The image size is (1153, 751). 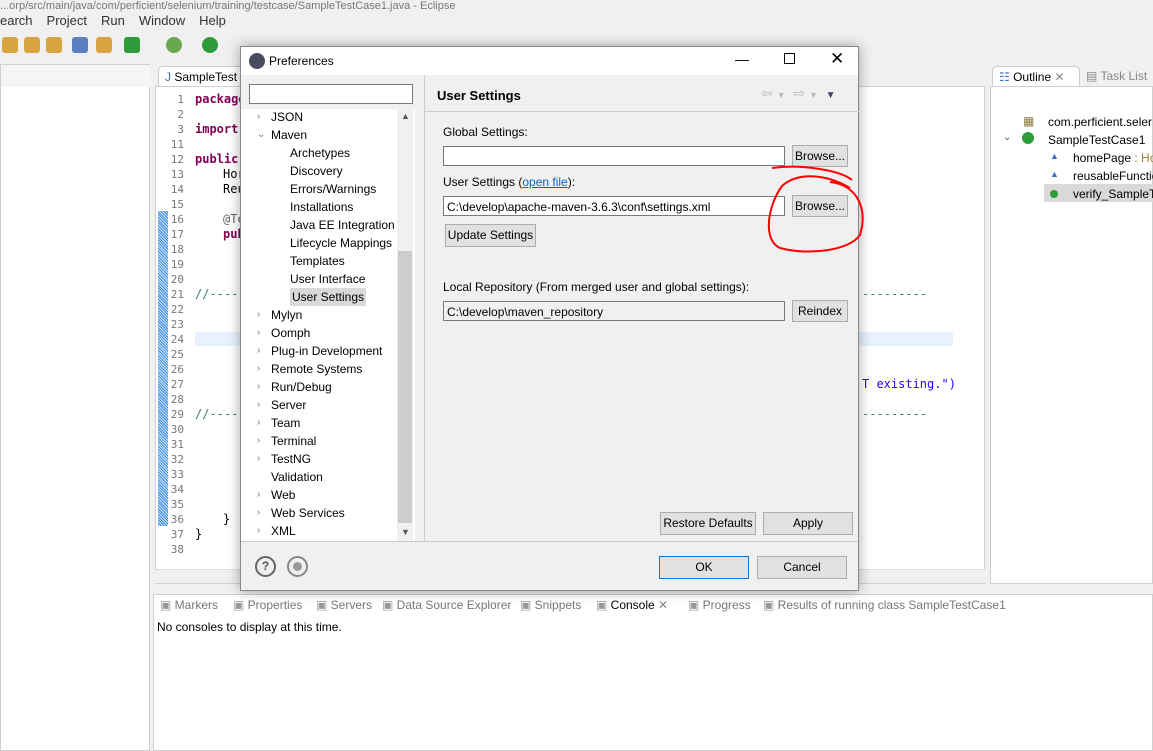 I want to click on tree-item-java-ee-integration: Java EE Integration, so click(x=321, y=225).